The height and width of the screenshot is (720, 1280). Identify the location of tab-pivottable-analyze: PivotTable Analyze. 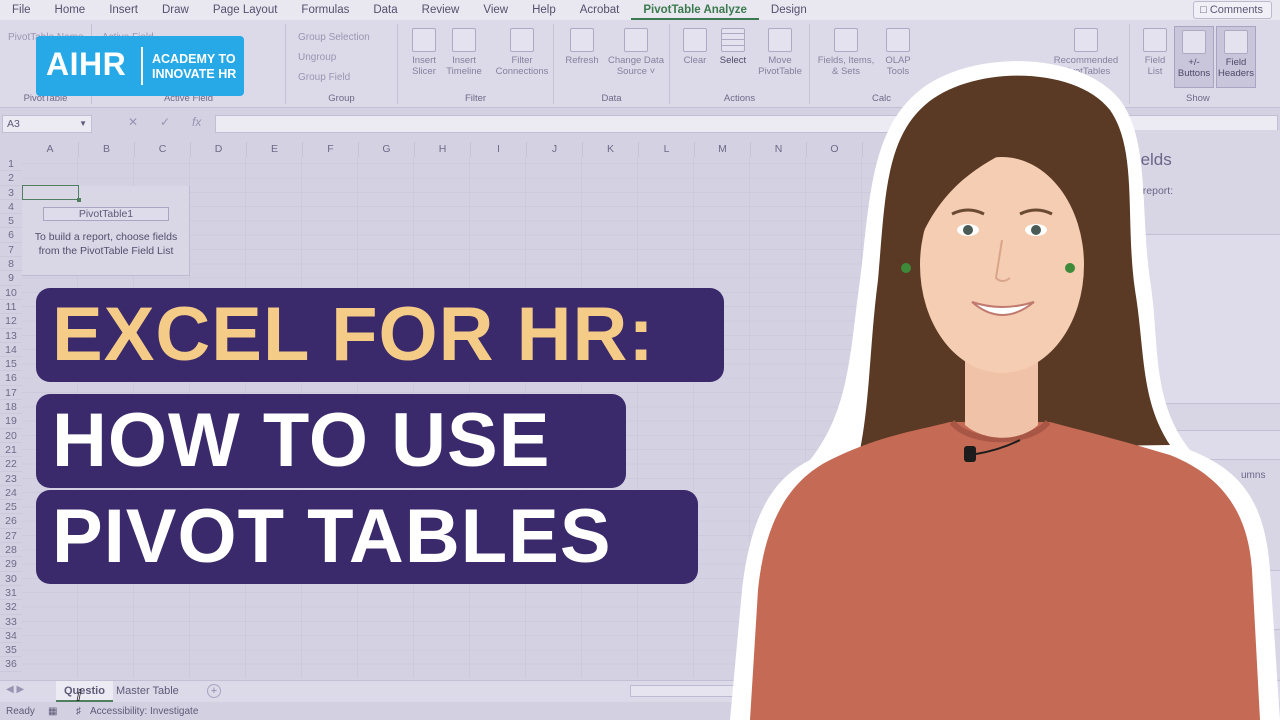
(695, 10).